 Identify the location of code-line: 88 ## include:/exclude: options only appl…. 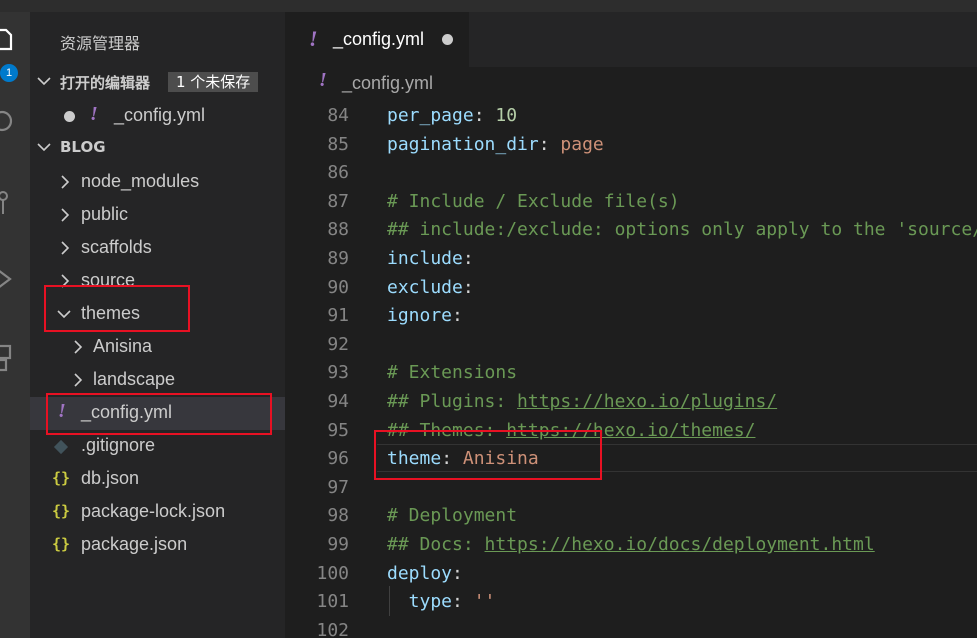
(631, 230).